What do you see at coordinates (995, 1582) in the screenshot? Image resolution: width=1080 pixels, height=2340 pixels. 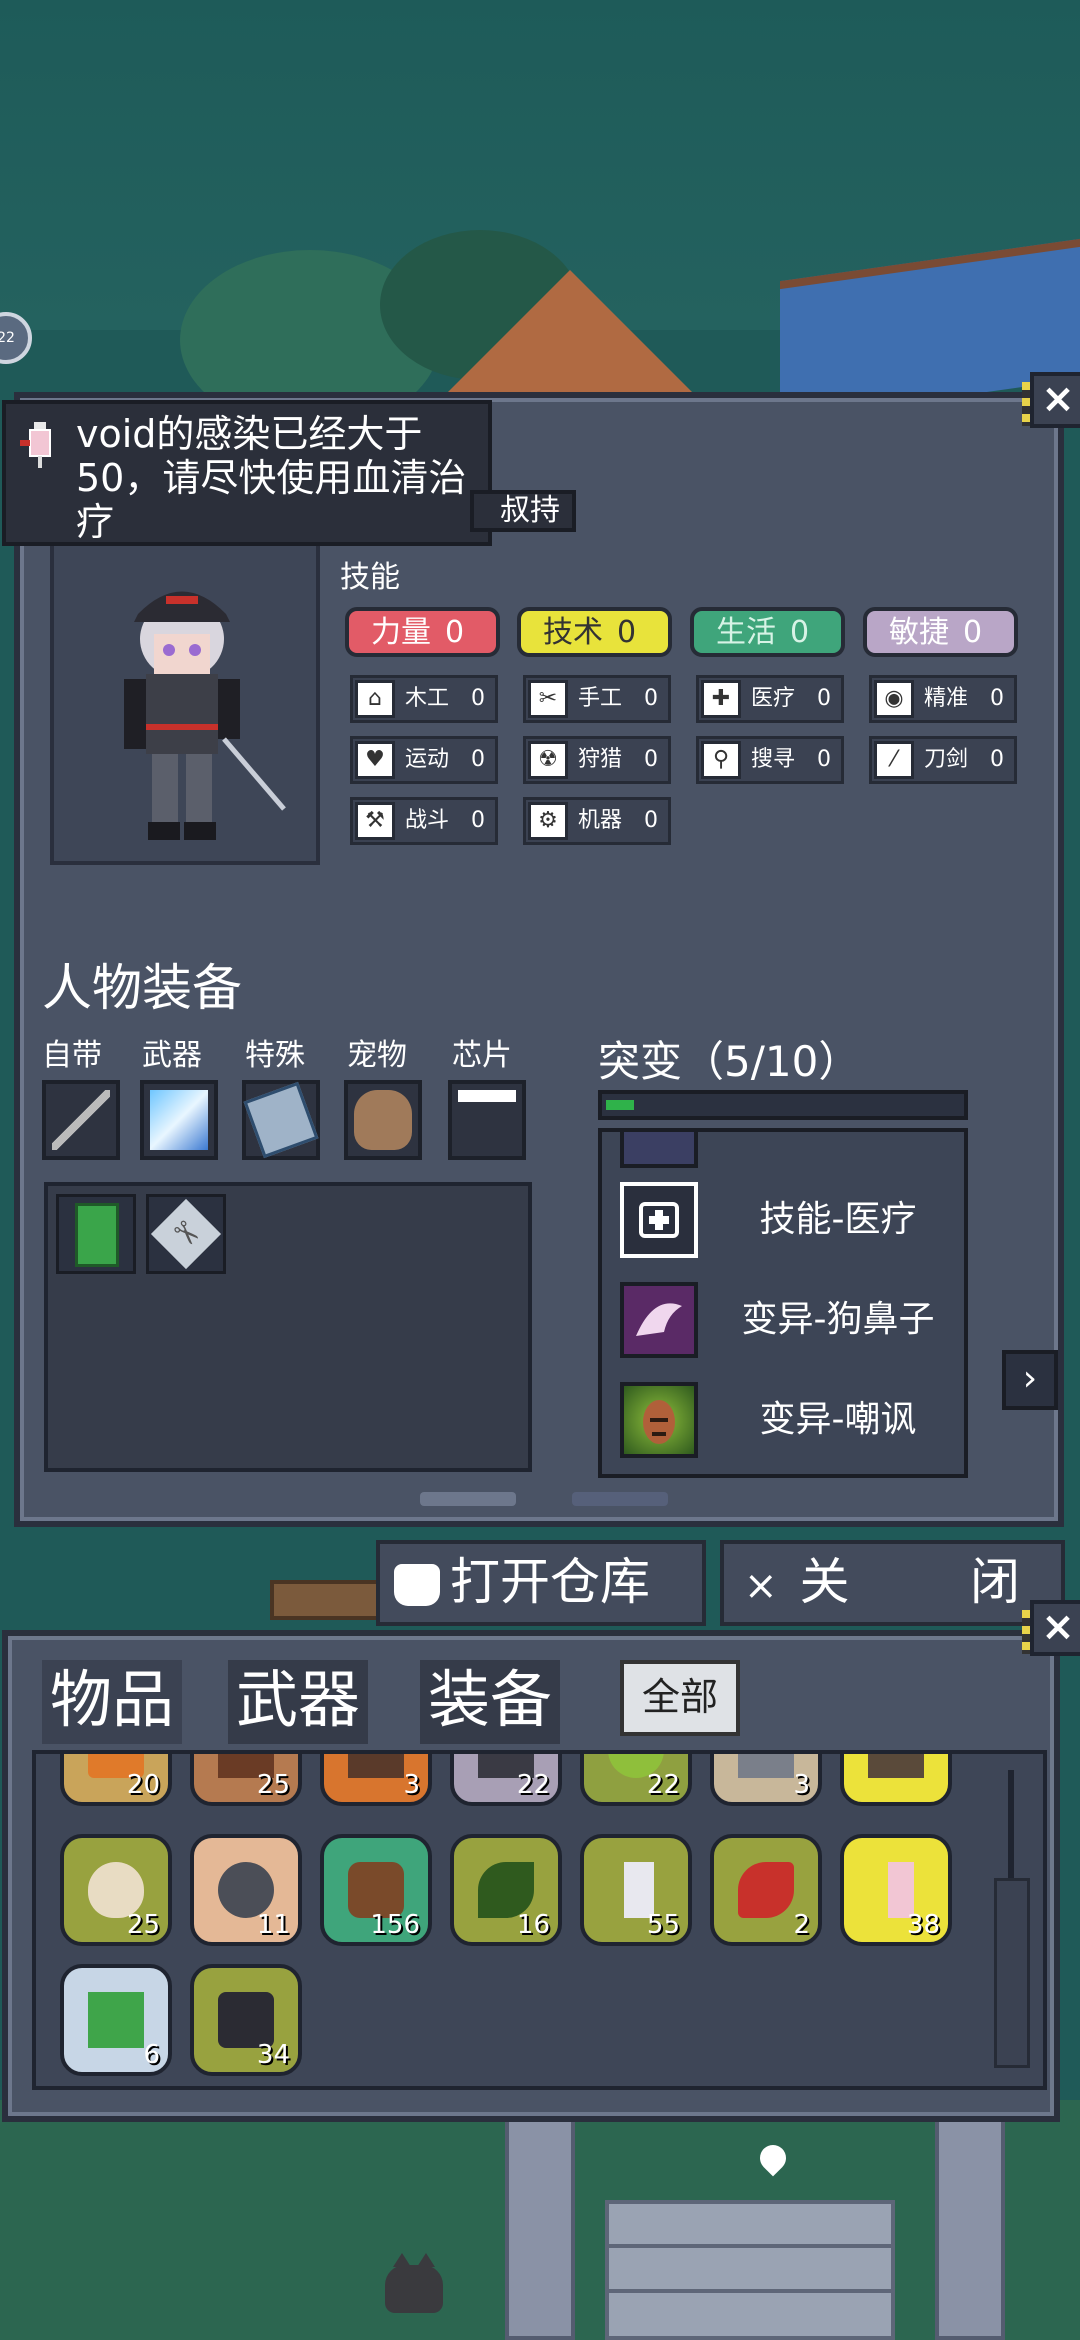 I see `close-label-2: 闭` at bounding box center [995, 1582].